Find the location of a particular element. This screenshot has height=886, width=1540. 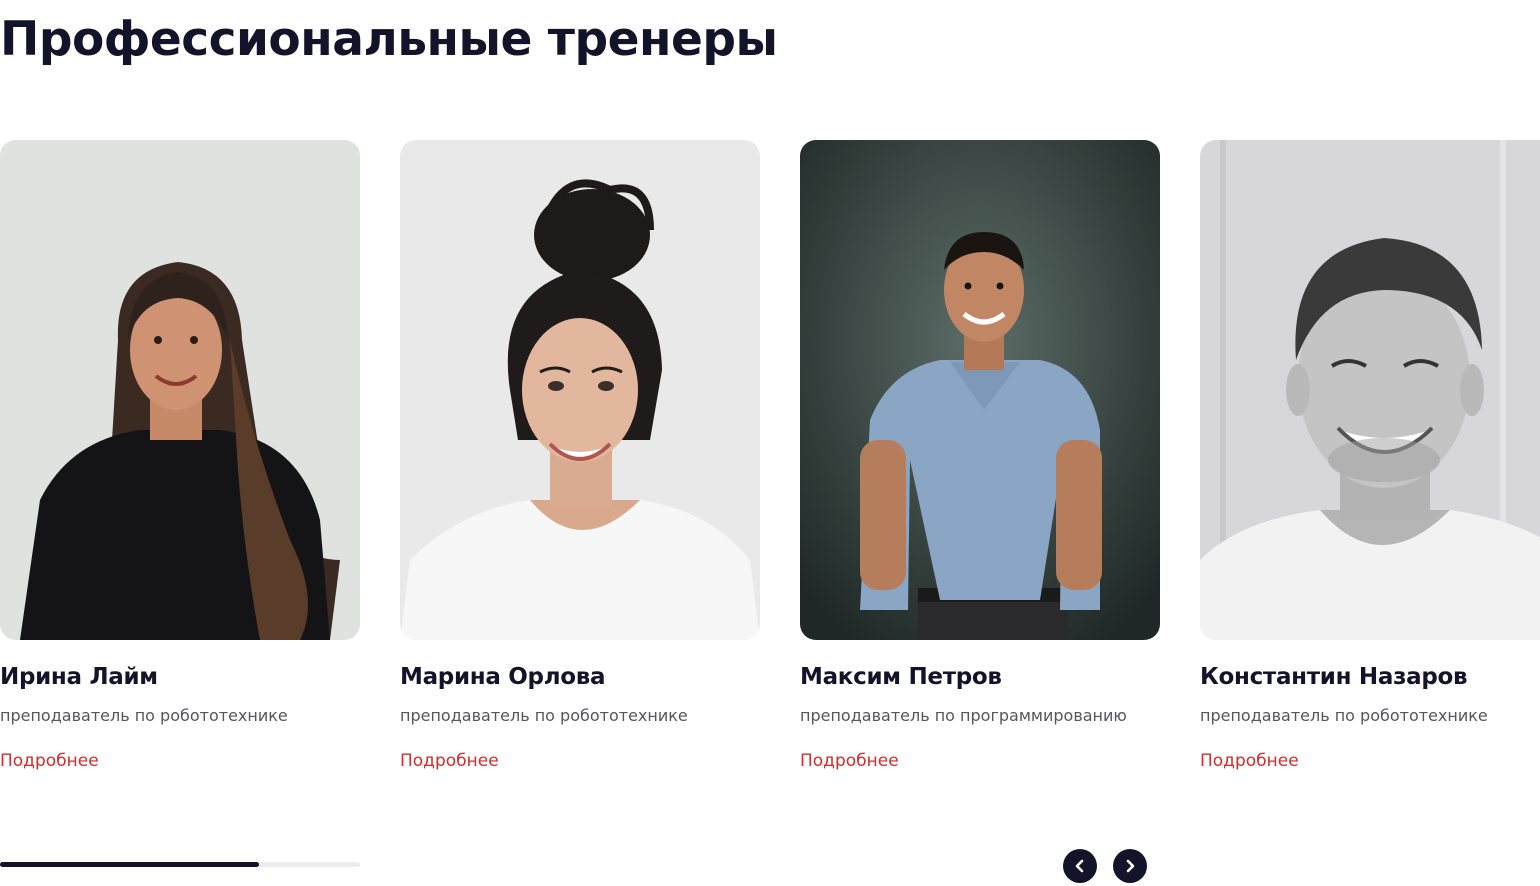

trainer-name: Ирина Лайм is located at coordinates (79, 677).